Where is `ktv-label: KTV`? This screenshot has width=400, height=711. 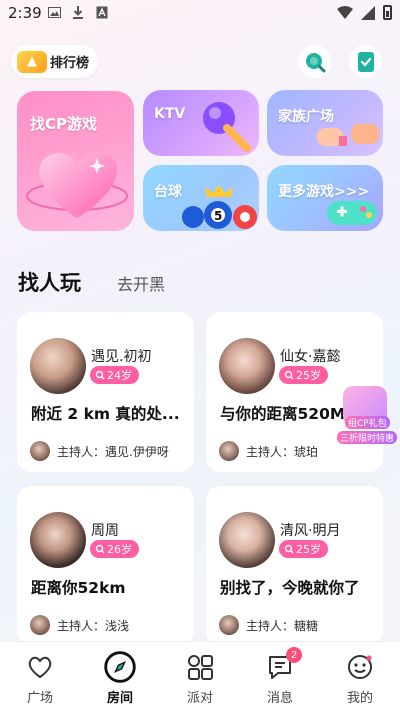 ktv-label: KTV is located at coordinates (170, 114).